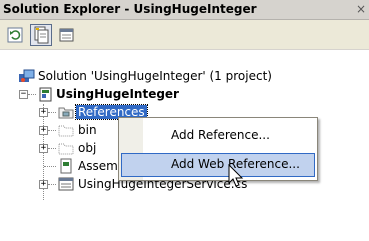 The height and width of the screenshot is (241, 369). I want to click on refresh-button, so click(15, 35).